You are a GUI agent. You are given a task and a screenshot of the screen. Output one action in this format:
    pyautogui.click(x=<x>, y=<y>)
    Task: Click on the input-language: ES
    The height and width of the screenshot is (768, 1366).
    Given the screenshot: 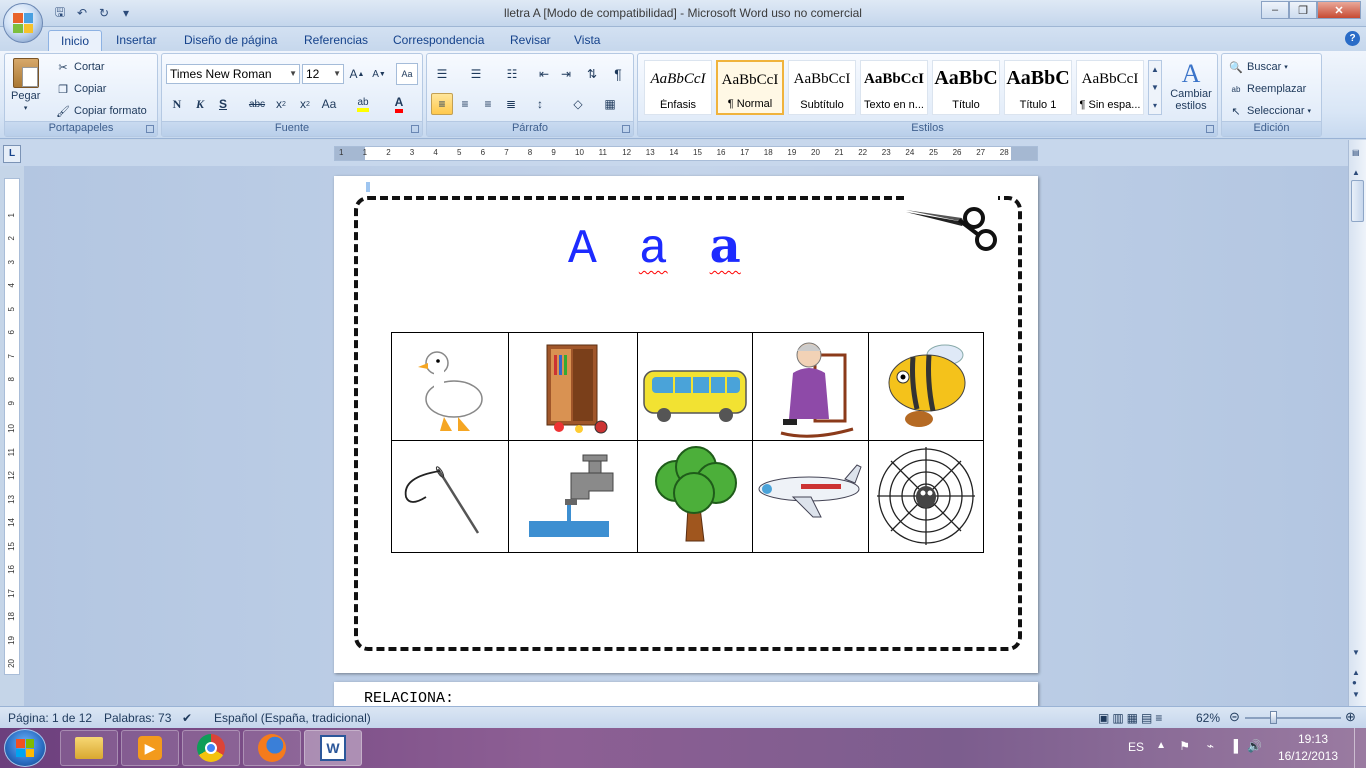 What is the action you would take?
    pyautogui.click(x=1136, y=747)
    